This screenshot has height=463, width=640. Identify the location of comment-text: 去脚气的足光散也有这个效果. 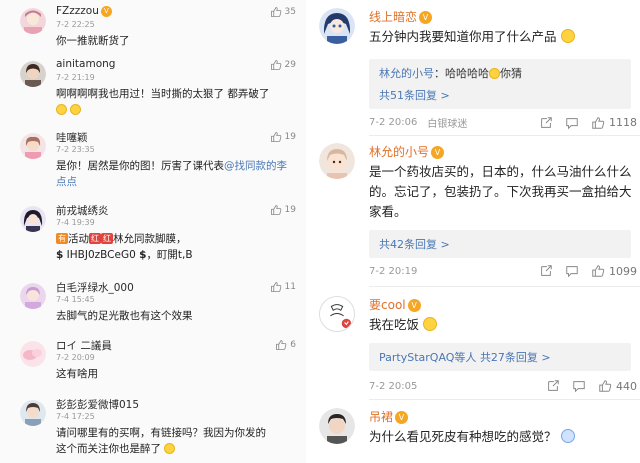
(124, 316).